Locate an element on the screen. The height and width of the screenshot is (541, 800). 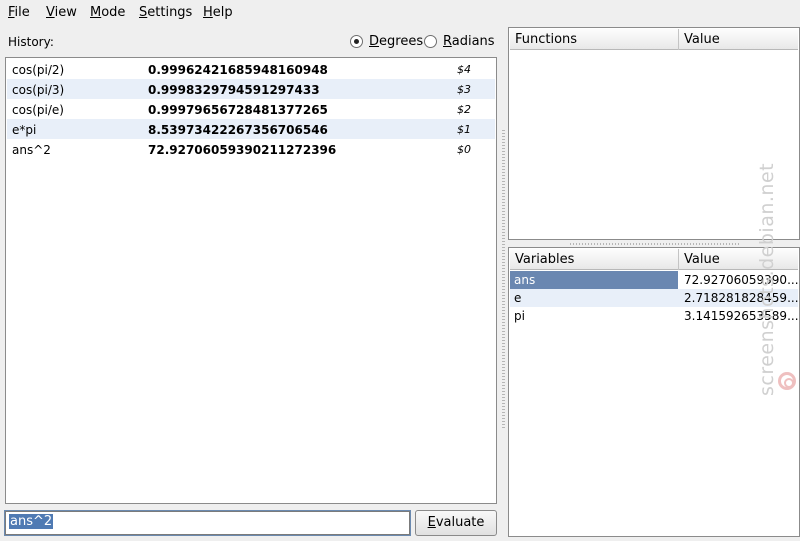
history-result: 0.9998329794591297433 is located at coordinates (234, 90).